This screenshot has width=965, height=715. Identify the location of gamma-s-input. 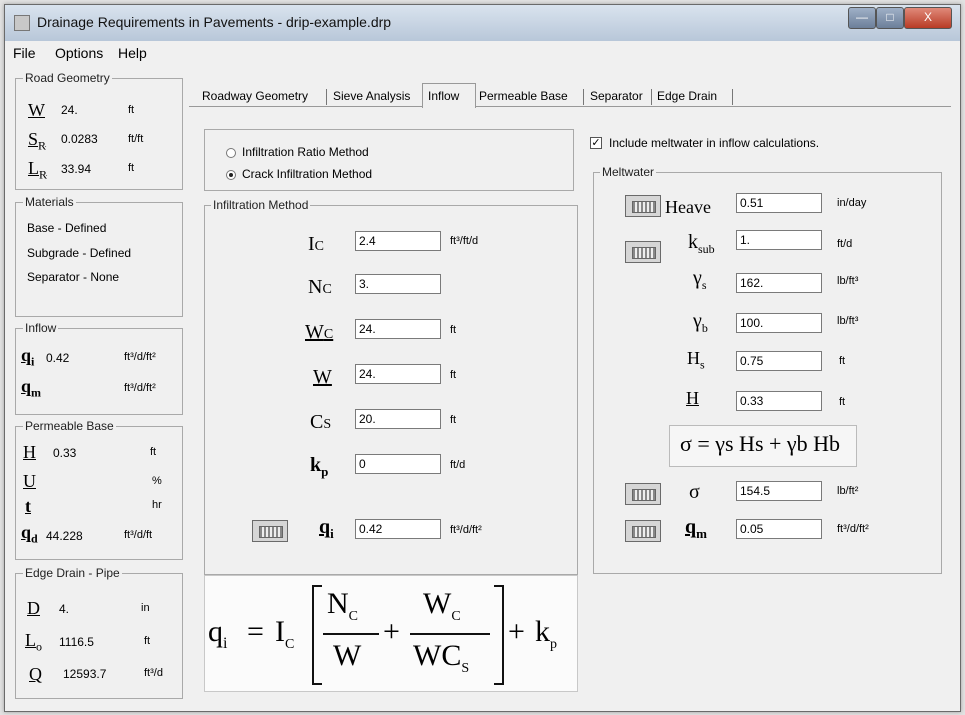
(779, 283).